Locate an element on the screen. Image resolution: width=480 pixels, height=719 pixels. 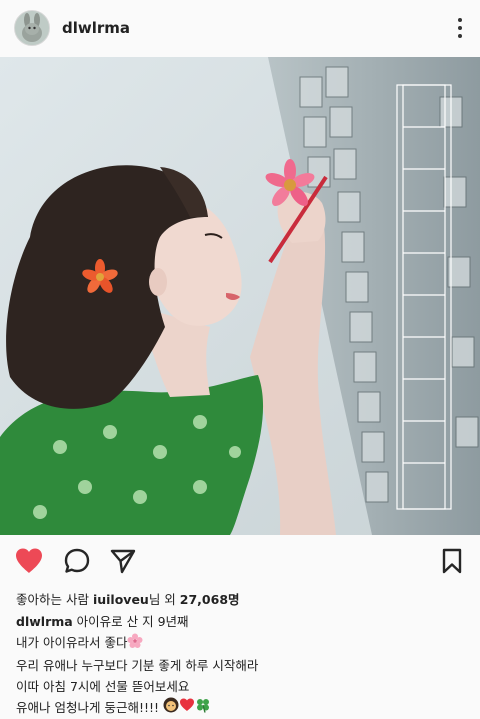
share-icon is located at coordinates (123, 561).